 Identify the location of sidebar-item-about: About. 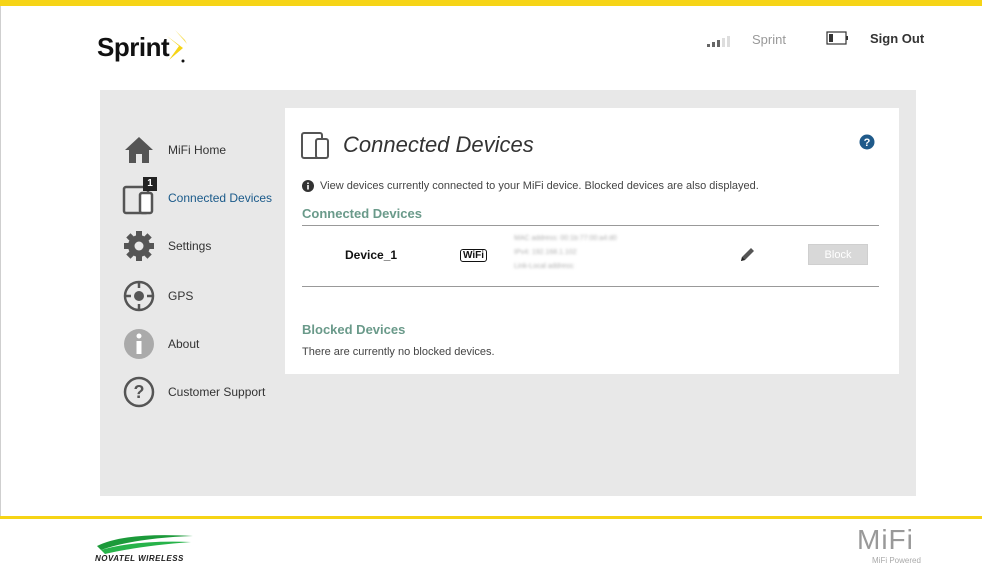
(200, 344).